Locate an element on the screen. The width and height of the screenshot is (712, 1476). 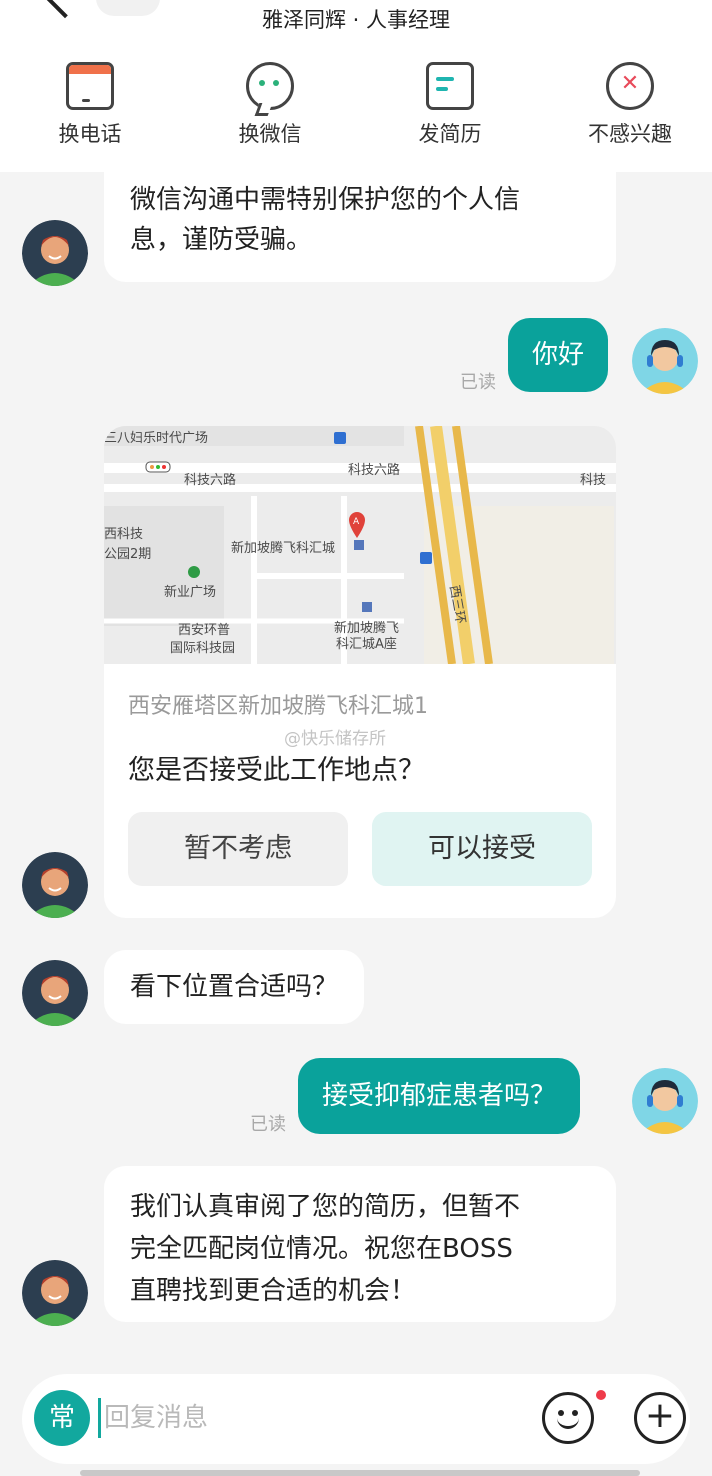
emoji-icon is located at coordinates (568, 1418).